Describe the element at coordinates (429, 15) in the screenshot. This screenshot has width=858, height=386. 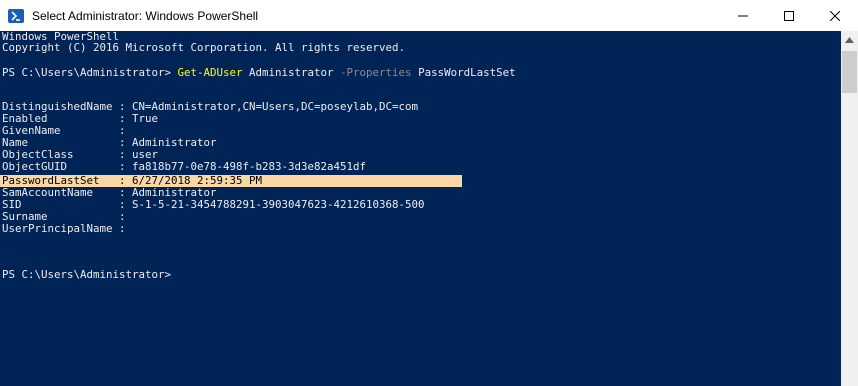
I see `title-bar: Select Administrator: Windows PowerShell` at that location.